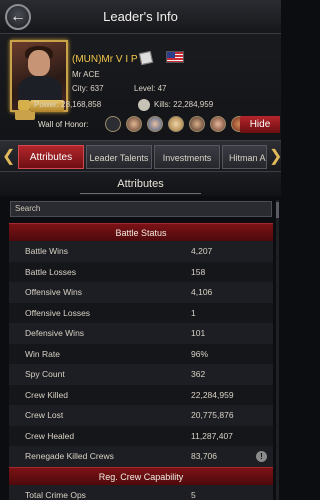 The width and height of the screenshot is (320, 500). What do you see at coordinates (141, 209) in the screenshot?
I see `search-input: Search` at bounding box center [141, 209].